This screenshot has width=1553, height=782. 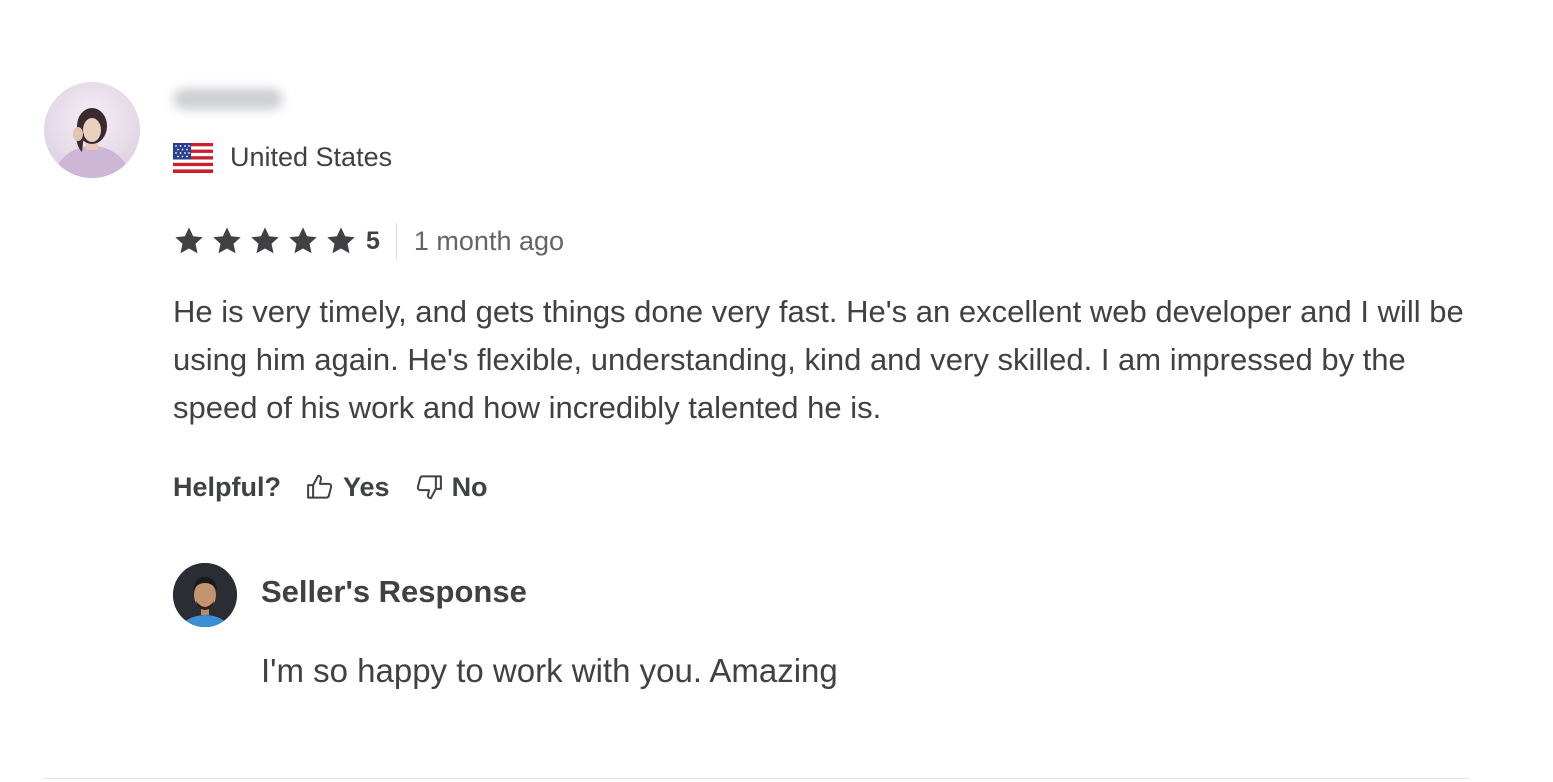 I want to click on helpful-label: Helpful?, so click(x=227, y=486).